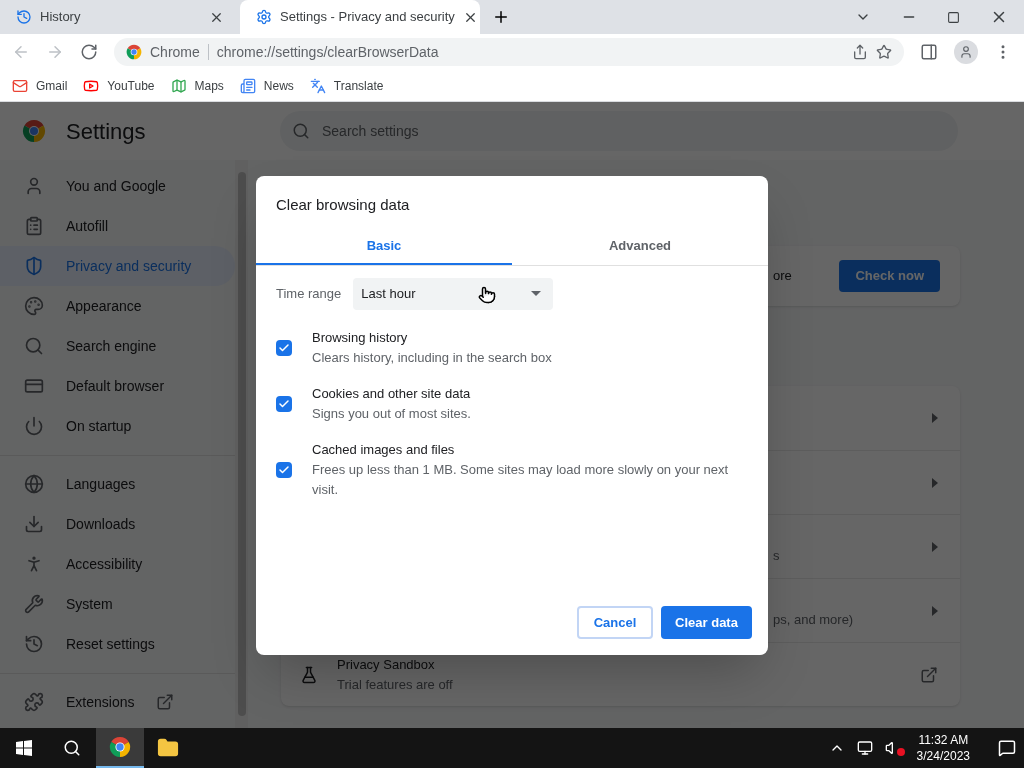 Image resolution: width=1024 pixels, height=768 pixels. I want to click on search-placeholder: Search settings, so click(370, 131).